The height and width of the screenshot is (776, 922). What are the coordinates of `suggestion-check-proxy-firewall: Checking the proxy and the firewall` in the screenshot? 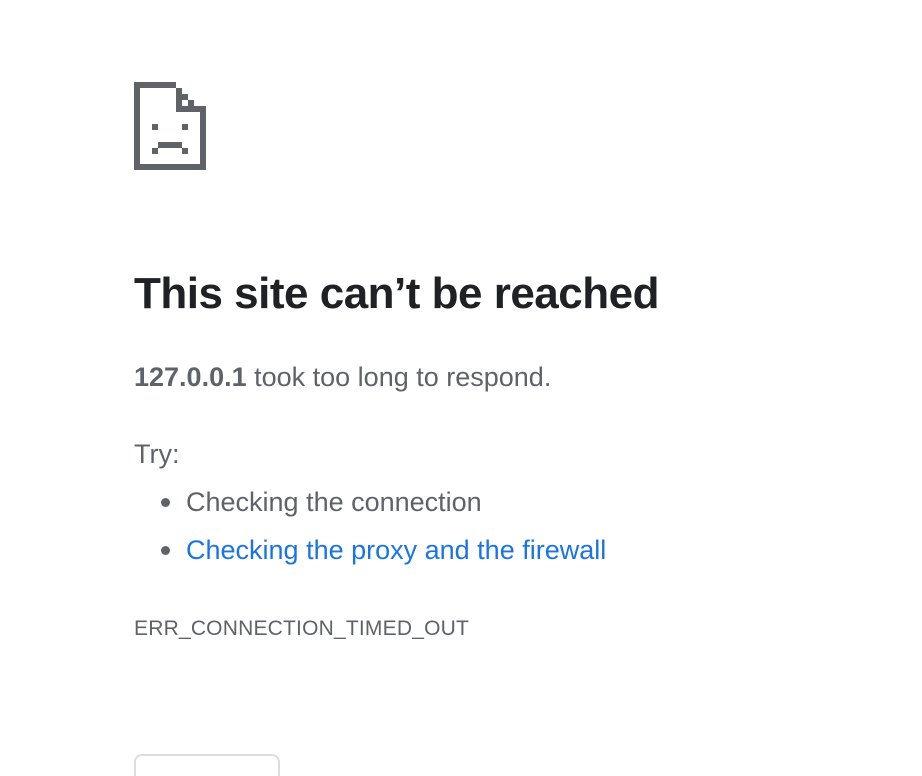 It's located at (383, 555).